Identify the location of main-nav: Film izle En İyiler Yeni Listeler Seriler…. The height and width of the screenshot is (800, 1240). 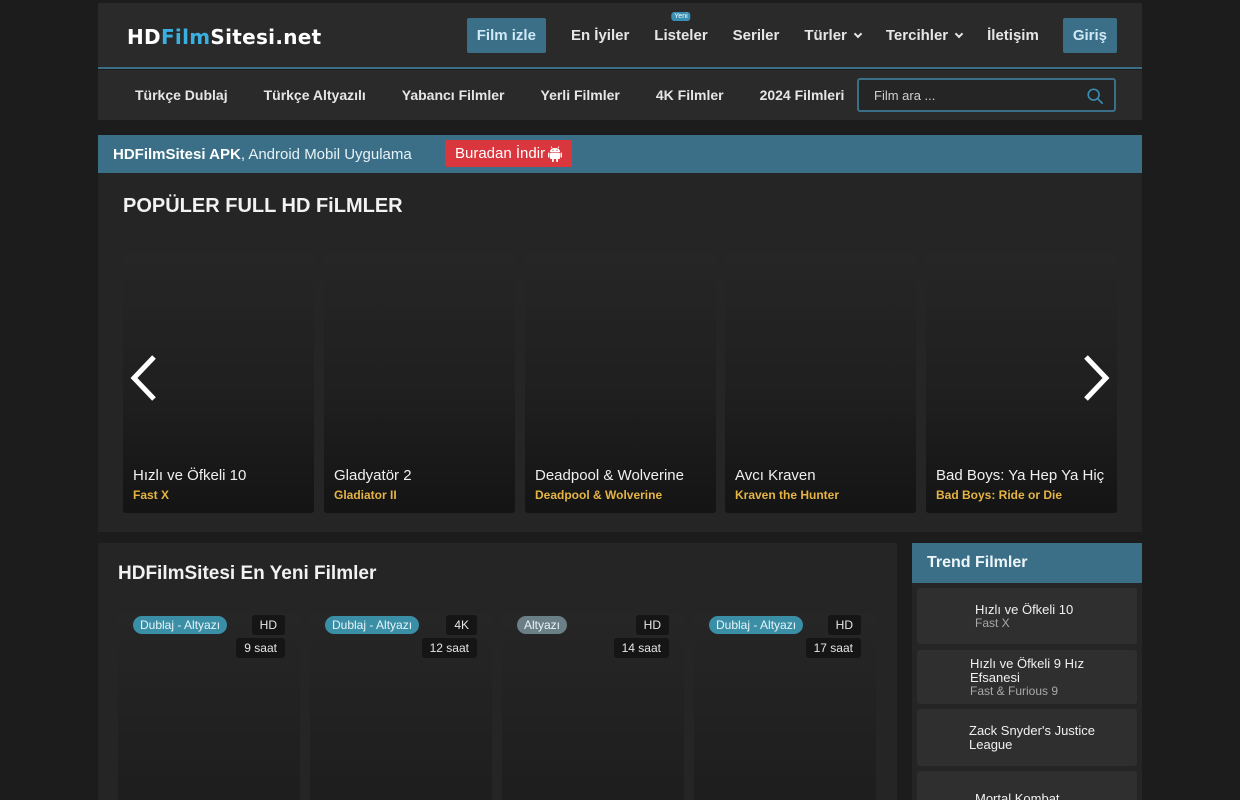
(791, 32).